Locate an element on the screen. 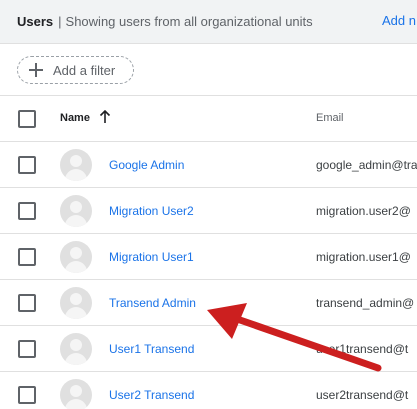 The height and width of the screenshot is (409, 417). add-filter-button: Add a filter is located at coordinates (75, 70).